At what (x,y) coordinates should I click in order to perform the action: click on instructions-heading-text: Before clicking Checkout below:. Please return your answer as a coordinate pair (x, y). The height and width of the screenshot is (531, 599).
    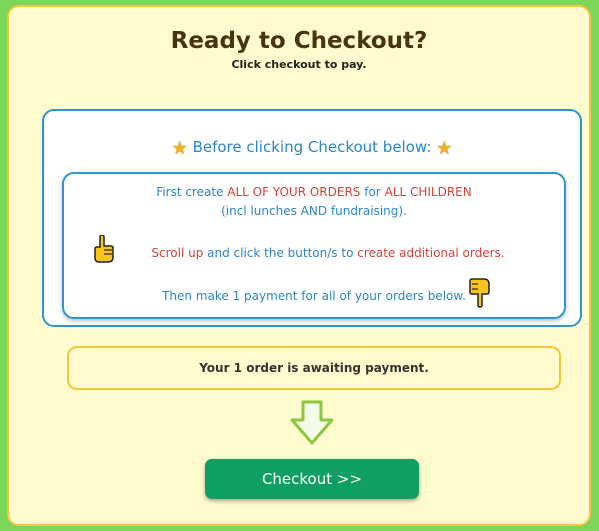
    Looking at the image, I should click on (312, 147).